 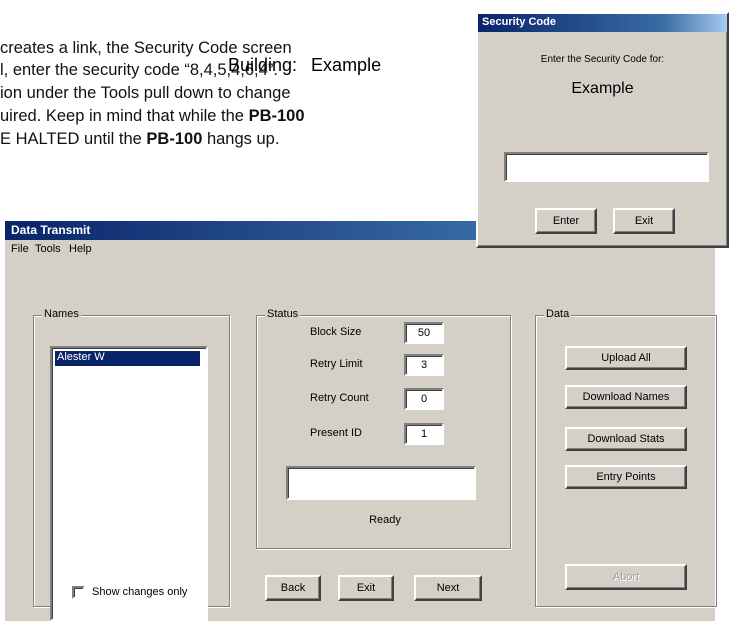 I want to click on back-button: Back, so click(x=293, y=588).